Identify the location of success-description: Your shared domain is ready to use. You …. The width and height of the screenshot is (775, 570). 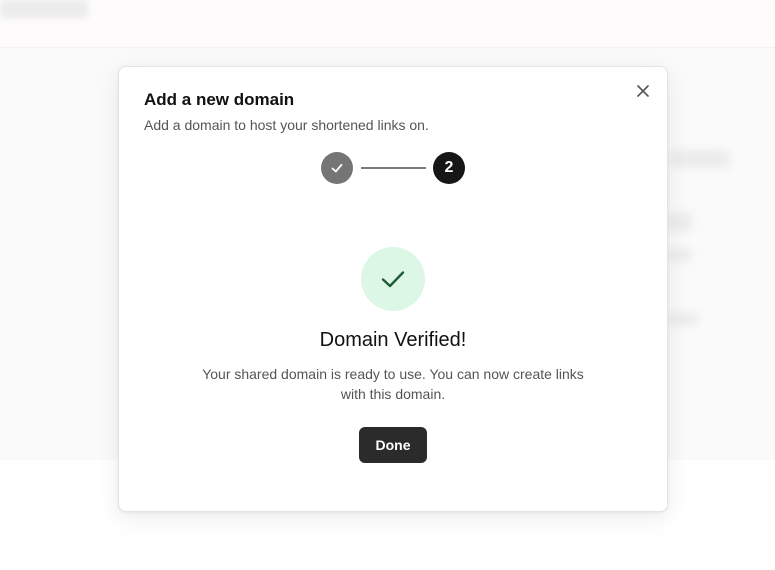
(393, 384).